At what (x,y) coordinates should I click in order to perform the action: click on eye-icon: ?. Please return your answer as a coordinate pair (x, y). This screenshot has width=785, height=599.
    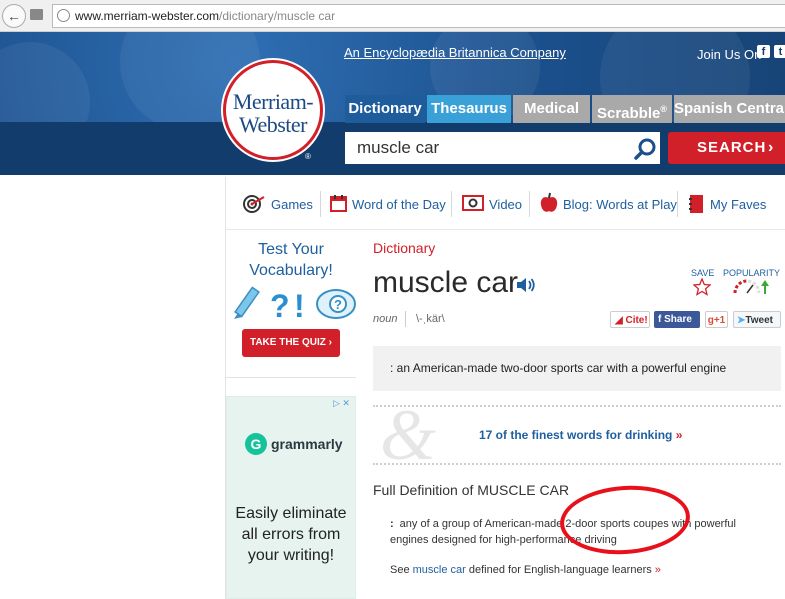
    Looking at the image, I should click on (336, 304).